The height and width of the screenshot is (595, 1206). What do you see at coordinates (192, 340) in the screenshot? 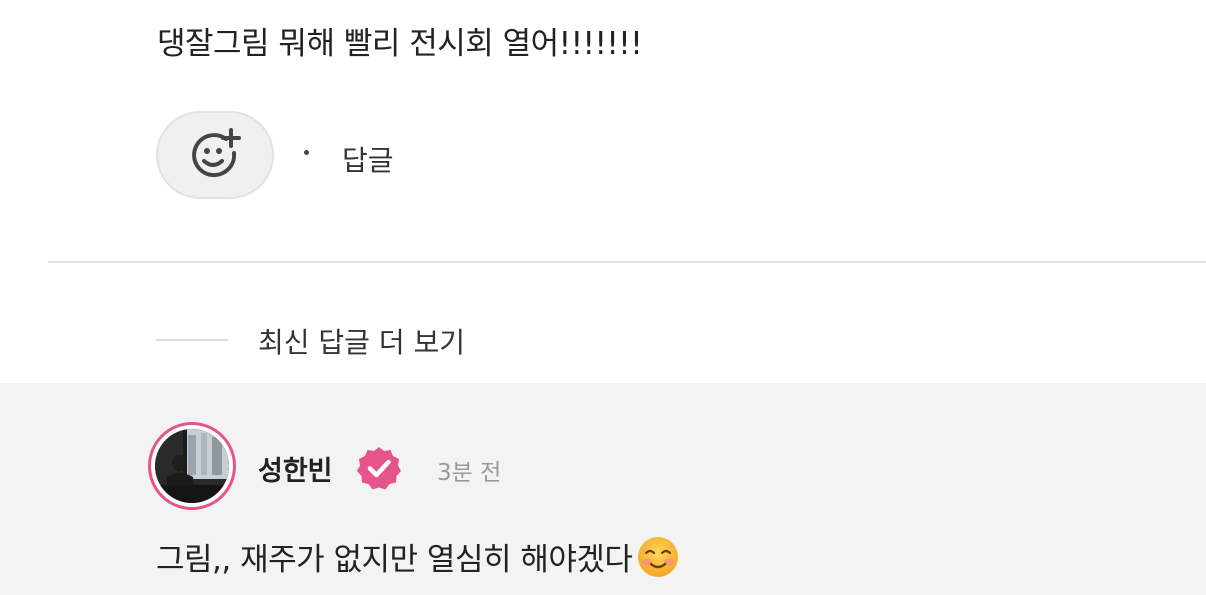
I see `more-replies-line` at bounding box center [192, 340].